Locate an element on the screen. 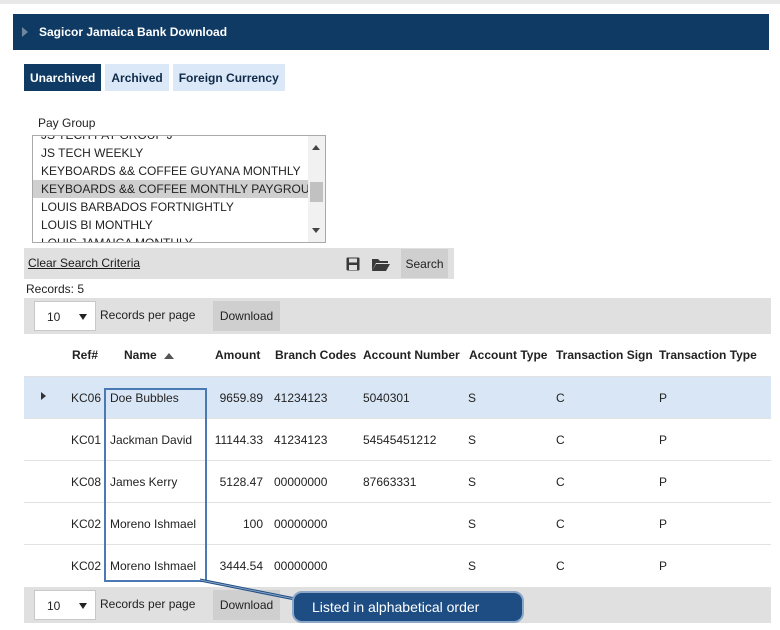 The image size is (780, 630). annotation-callout: Listed in alphabetical order is located at coordinates (408, 607).